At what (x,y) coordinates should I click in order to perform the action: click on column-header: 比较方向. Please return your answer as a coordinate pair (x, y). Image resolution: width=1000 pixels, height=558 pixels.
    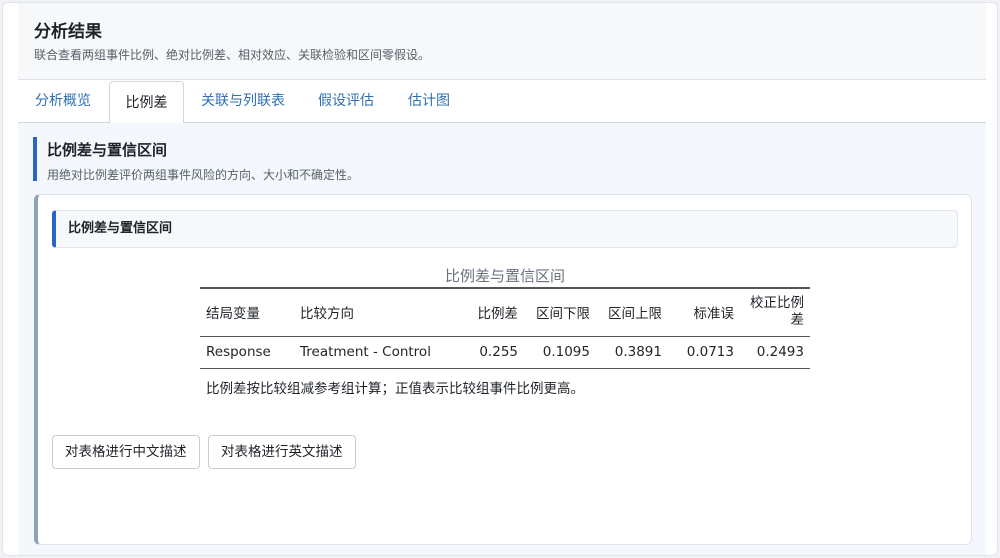
    Looking at the image, I should click on (327, 314).